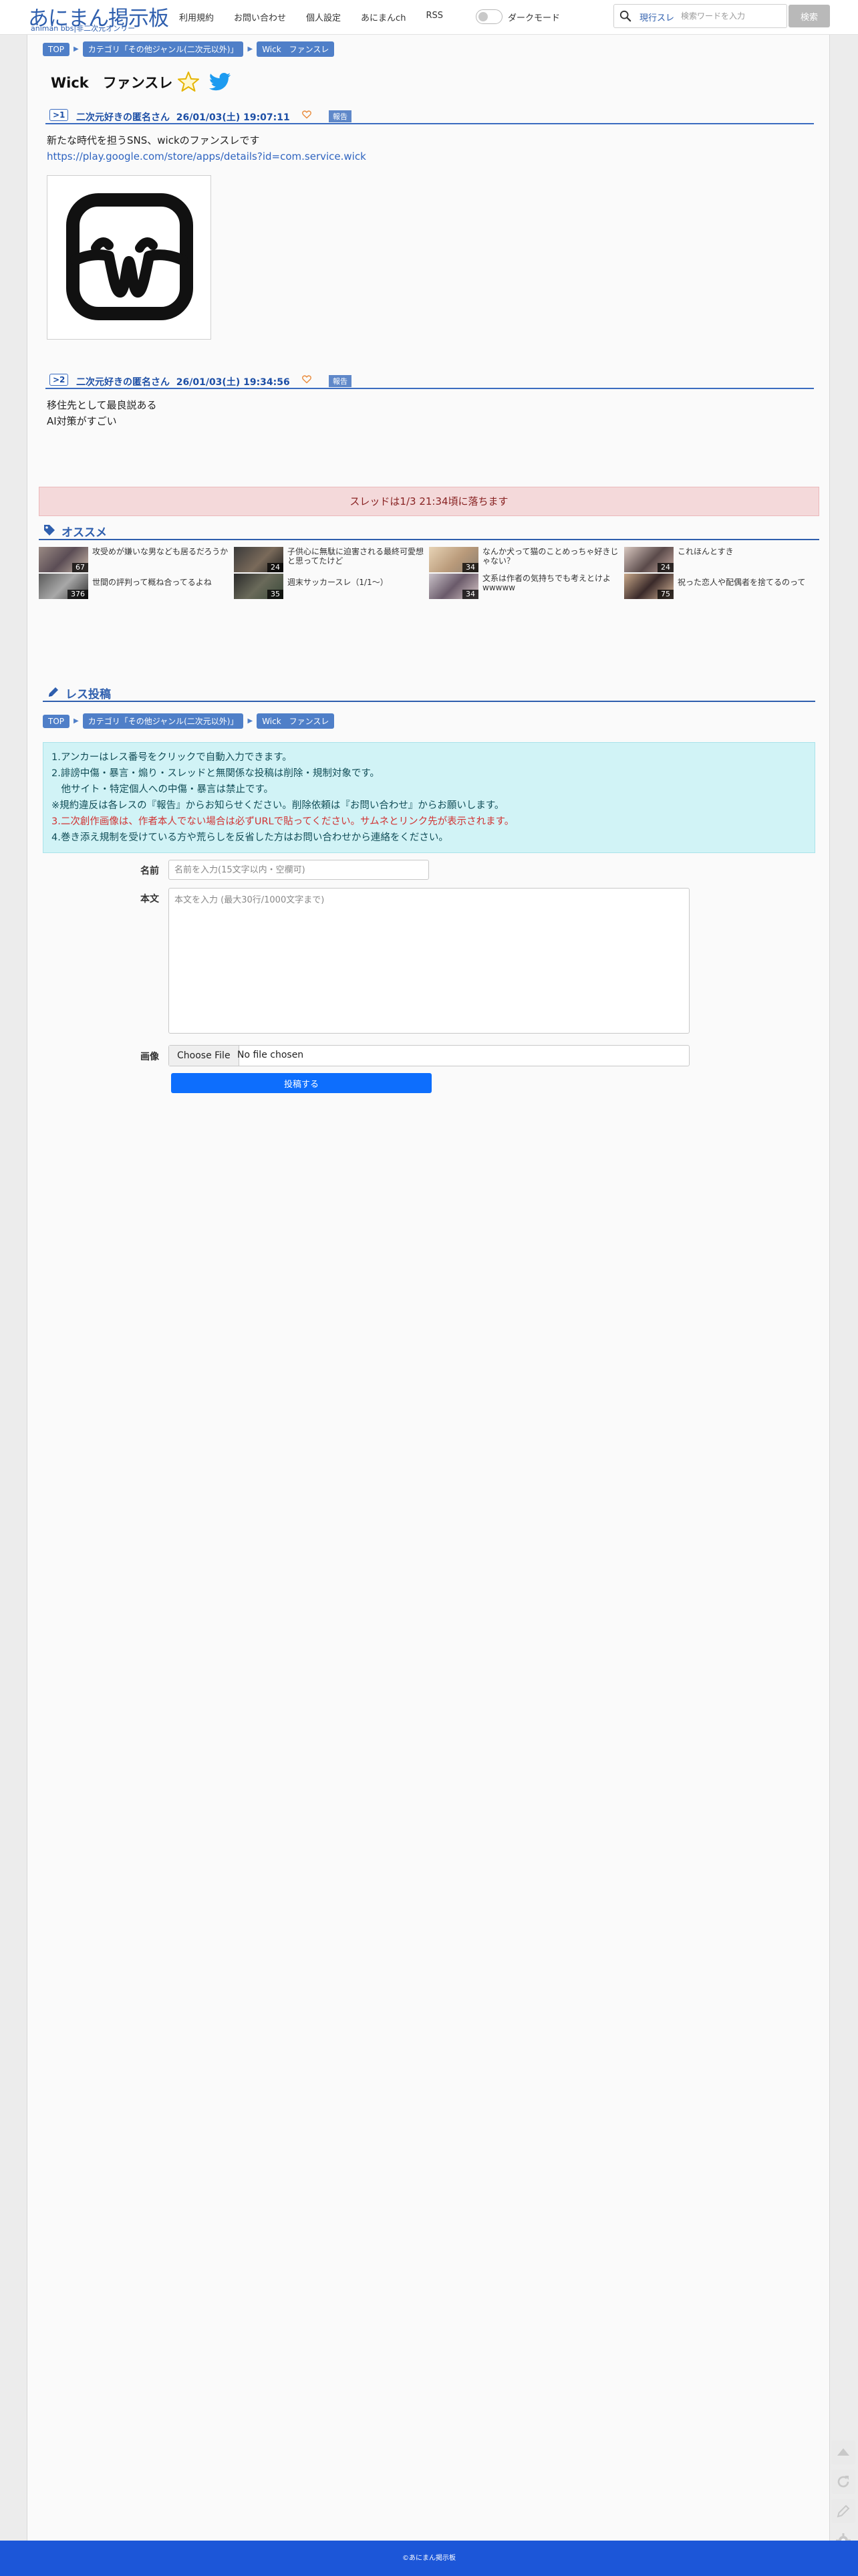 Image resolution: width=858 pixels, height=2576 pixels. I want to click on recommend-item-title: これほんとすき, so click(706, 551).